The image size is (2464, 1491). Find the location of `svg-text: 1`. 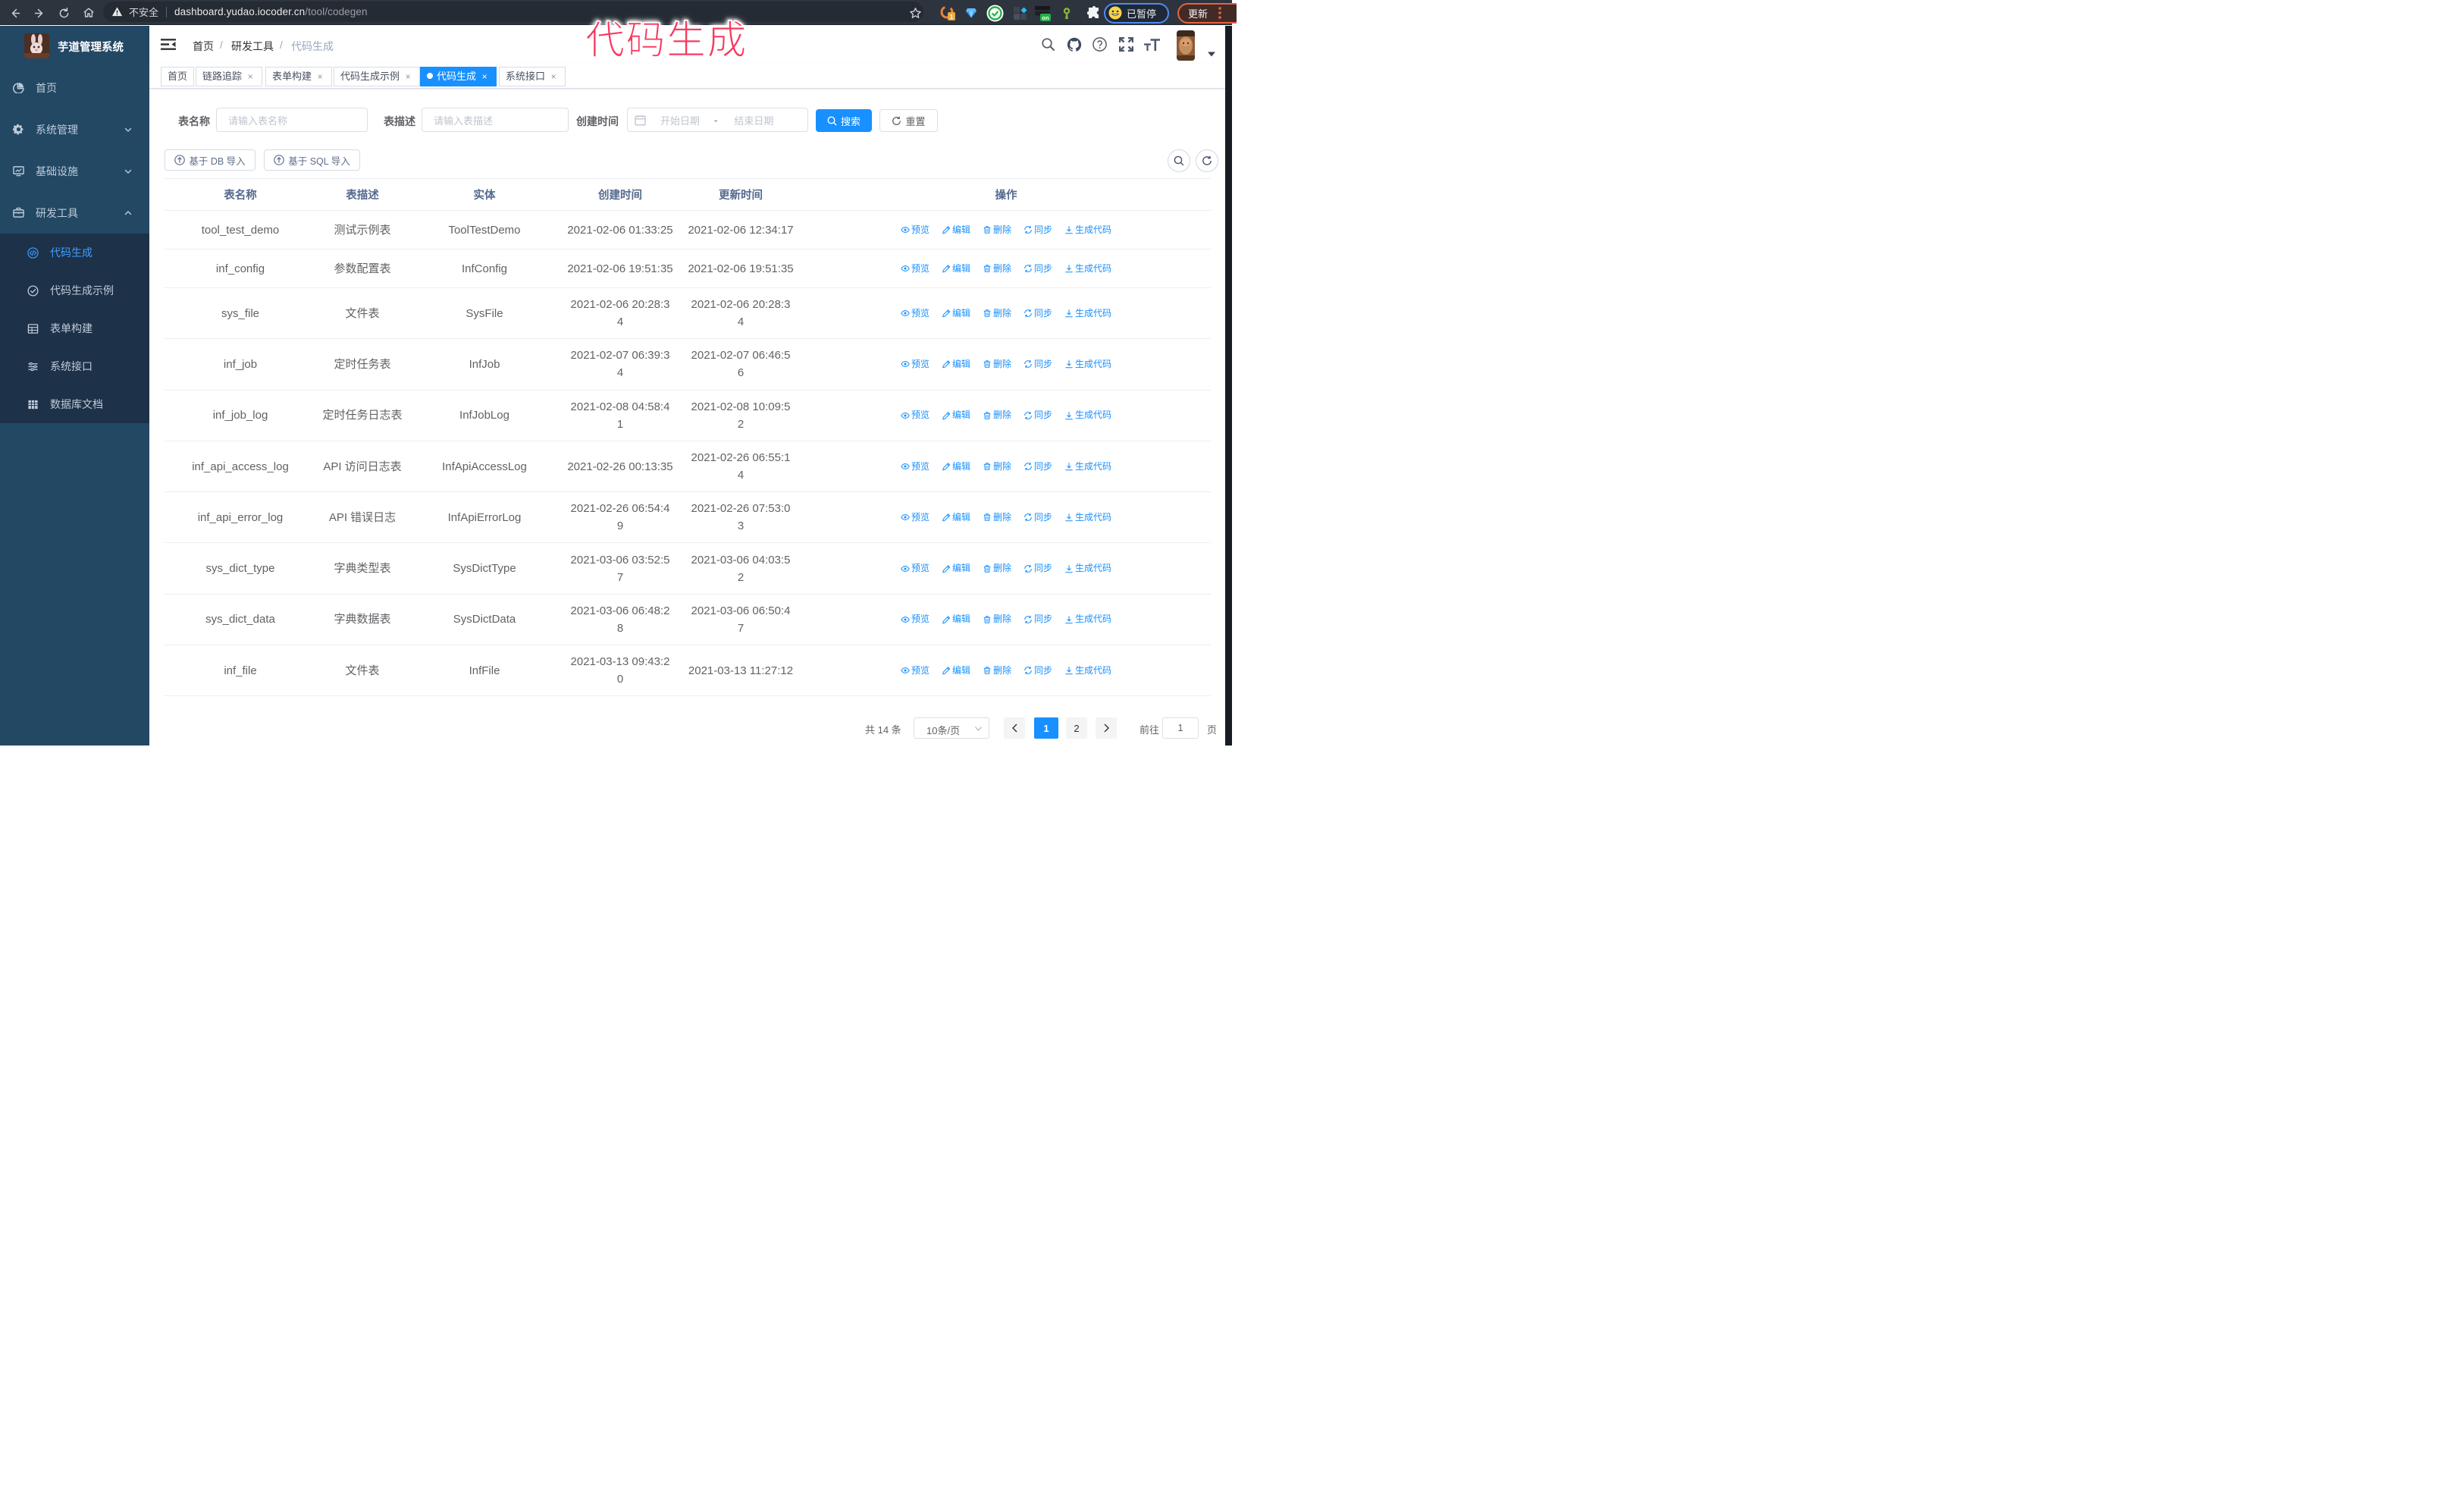

svg-text: 1 is located at coordinates (952, 17).